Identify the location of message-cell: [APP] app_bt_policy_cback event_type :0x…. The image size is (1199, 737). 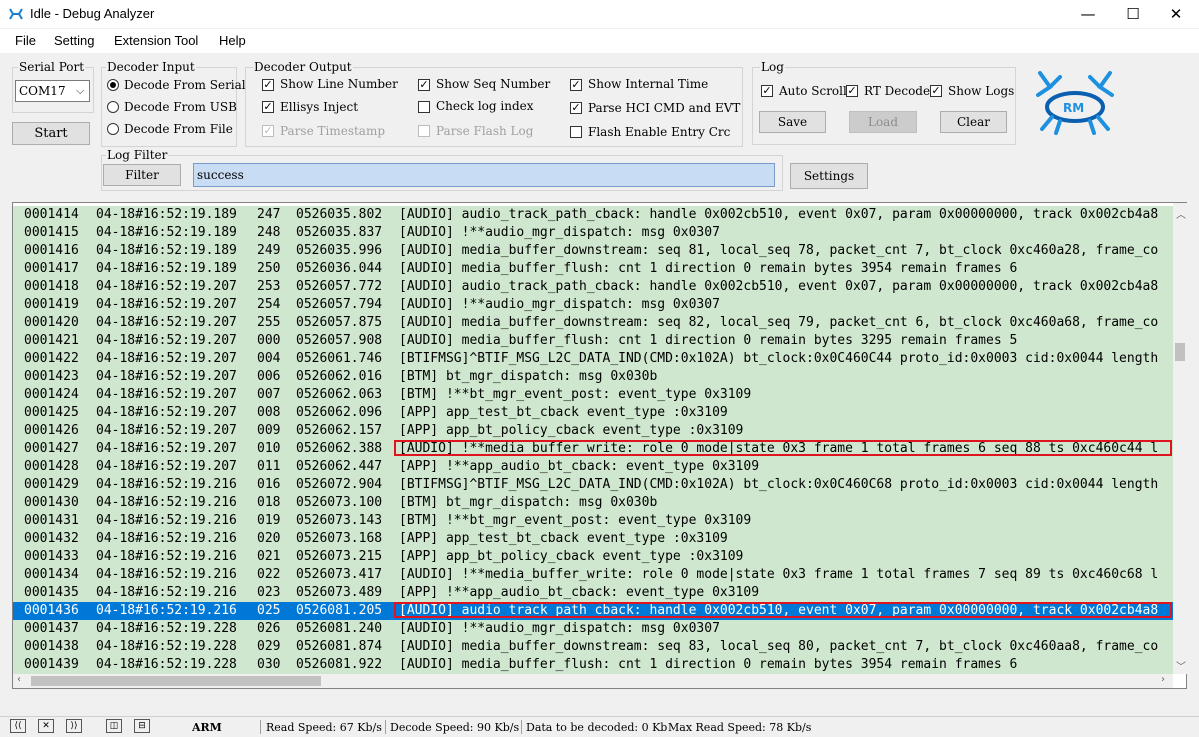
(571, 430).